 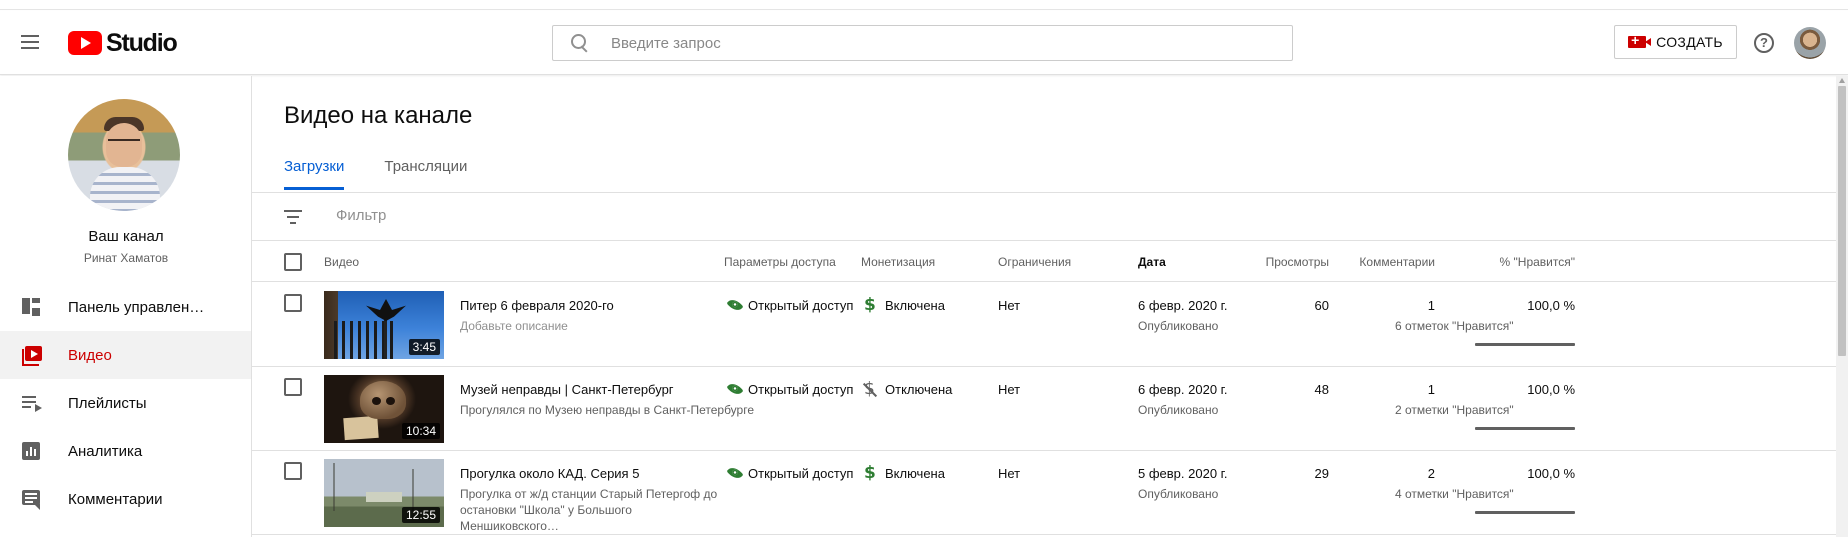 I want to click on sidebar-item-playlists: Плейлисты, so click(x=125, y=403).